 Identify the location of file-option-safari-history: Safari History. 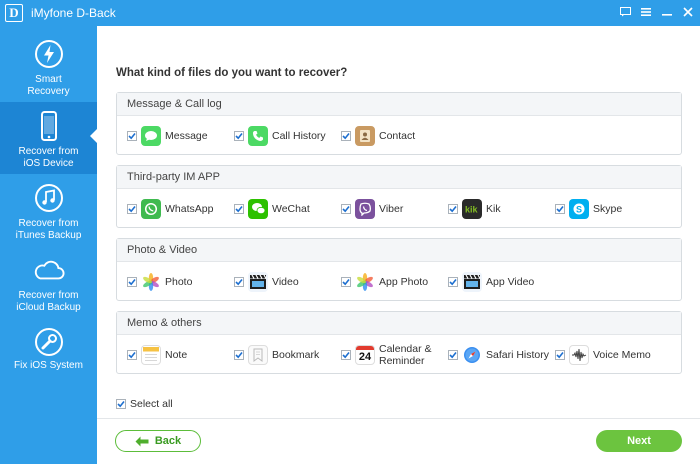
(498, 354).